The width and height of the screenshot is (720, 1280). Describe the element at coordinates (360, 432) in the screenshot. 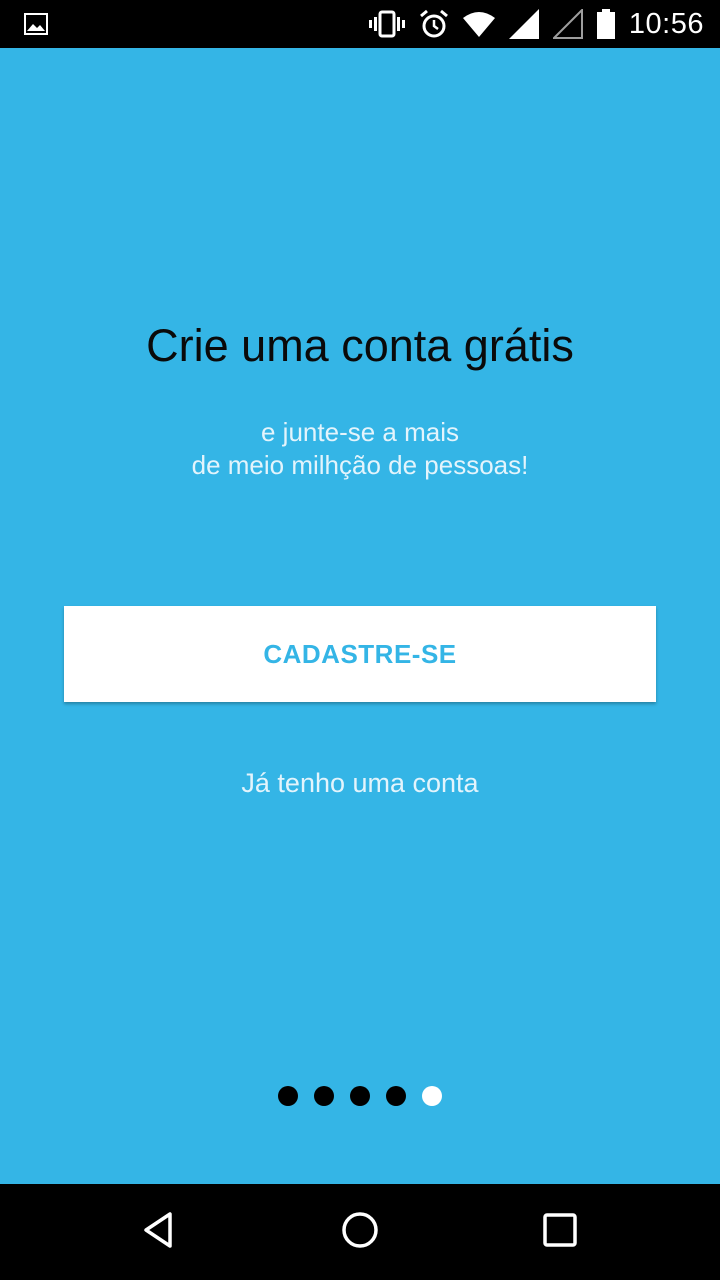

I see `subtitle-line-1: e junte-se a mais` at that location.